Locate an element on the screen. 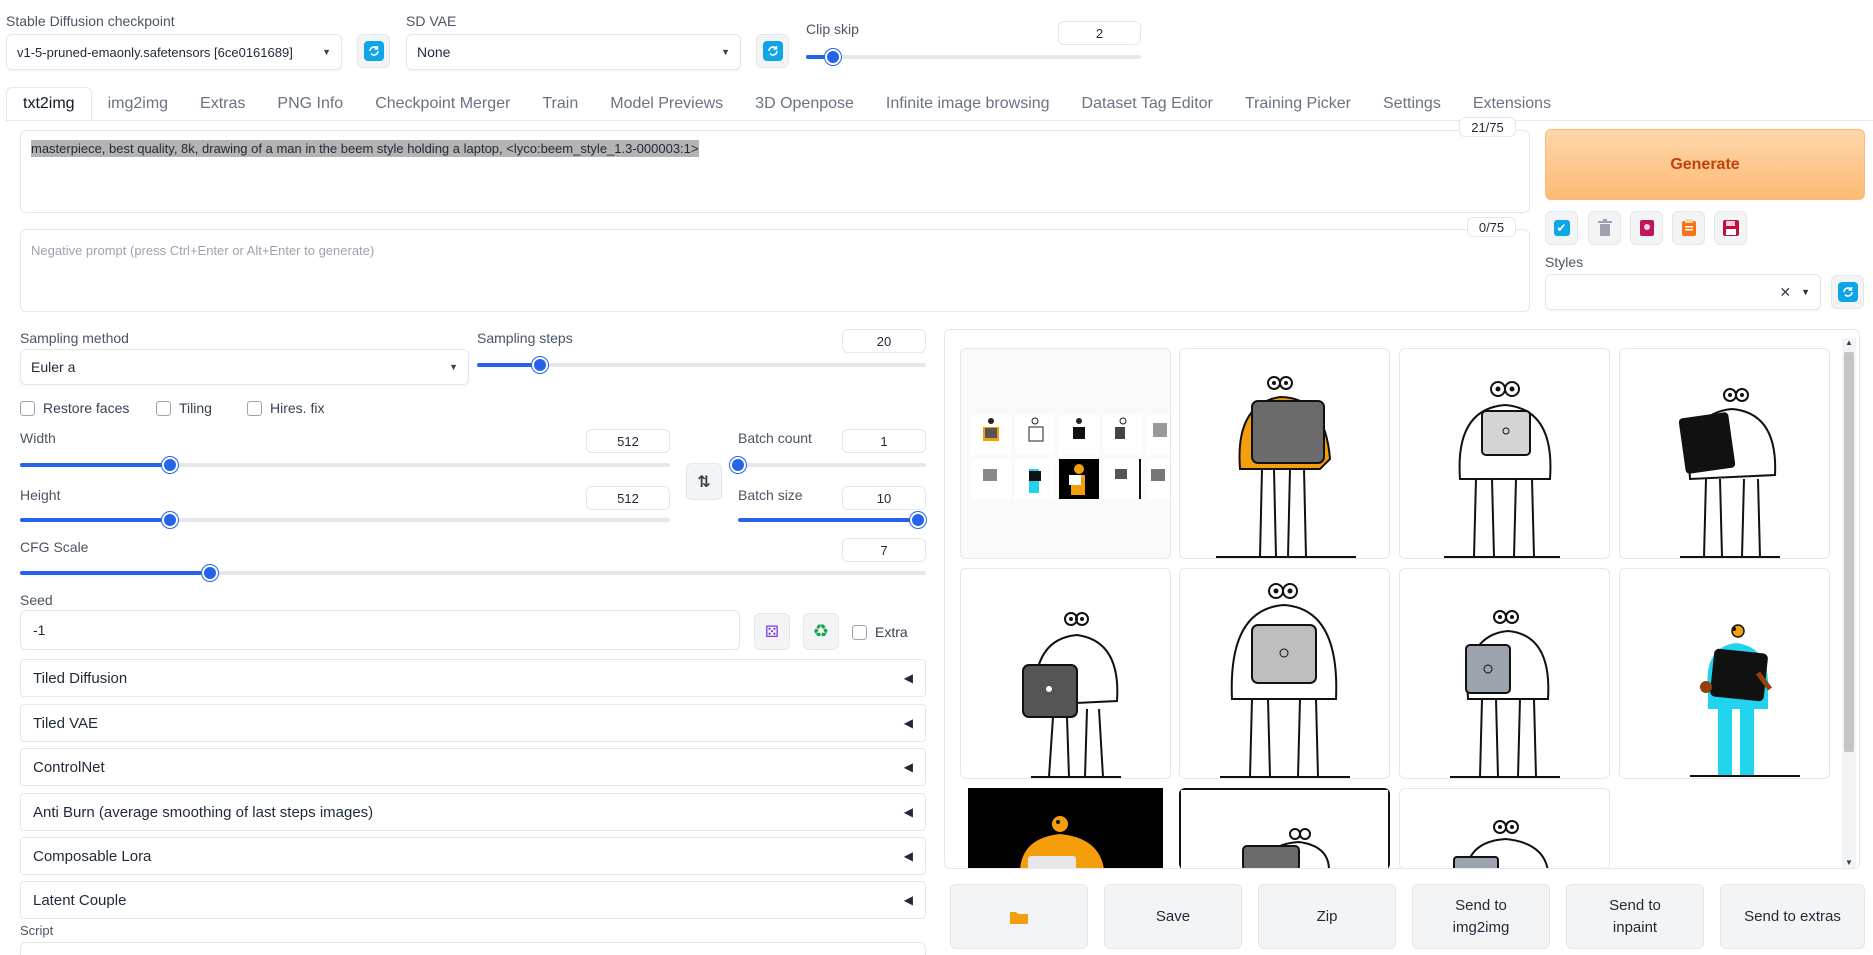 The height and width of the screenshot is (955, 1873). clear-icon: ✕ is located at coordinates (1785, 292).